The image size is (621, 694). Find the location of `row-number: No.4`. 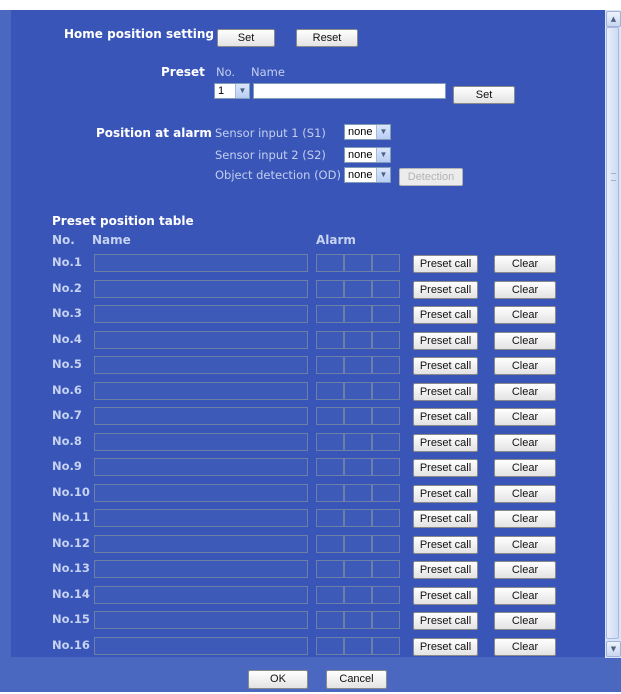

row-number: No.4 is located at coordinates (67, 339).